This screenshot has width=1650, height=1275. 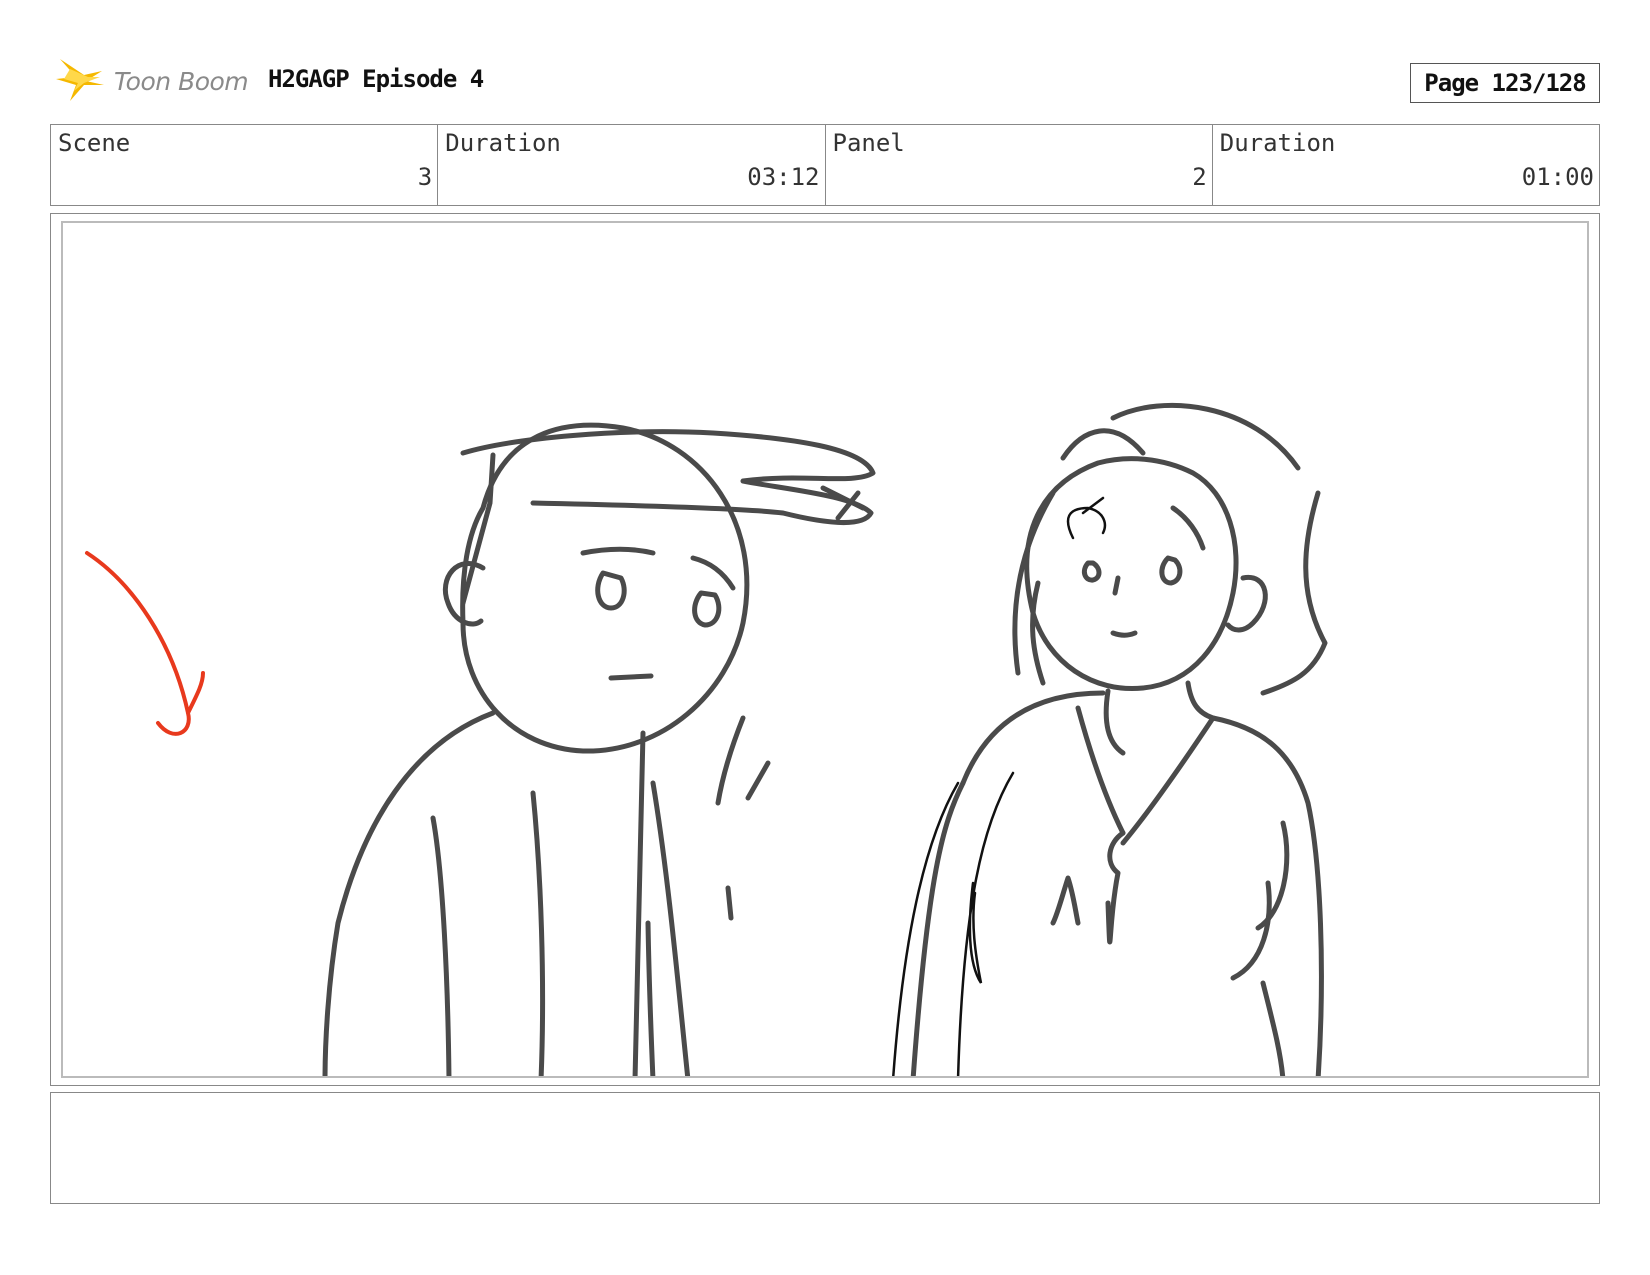 What do you see at coordinates (1116, 585) in the screenshot?
I see `woman-nose` at bounding box center [1116, 585].